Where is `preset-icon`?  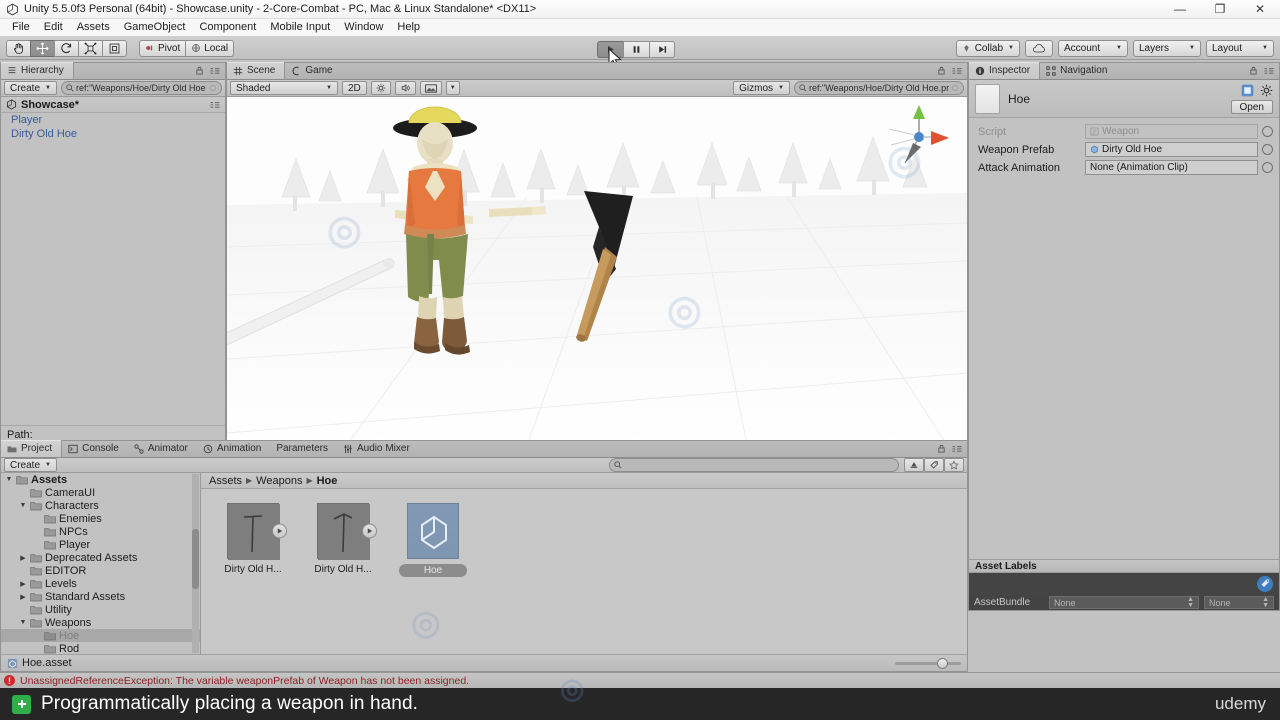
preset-icon is located at coordinates (1247, 90).